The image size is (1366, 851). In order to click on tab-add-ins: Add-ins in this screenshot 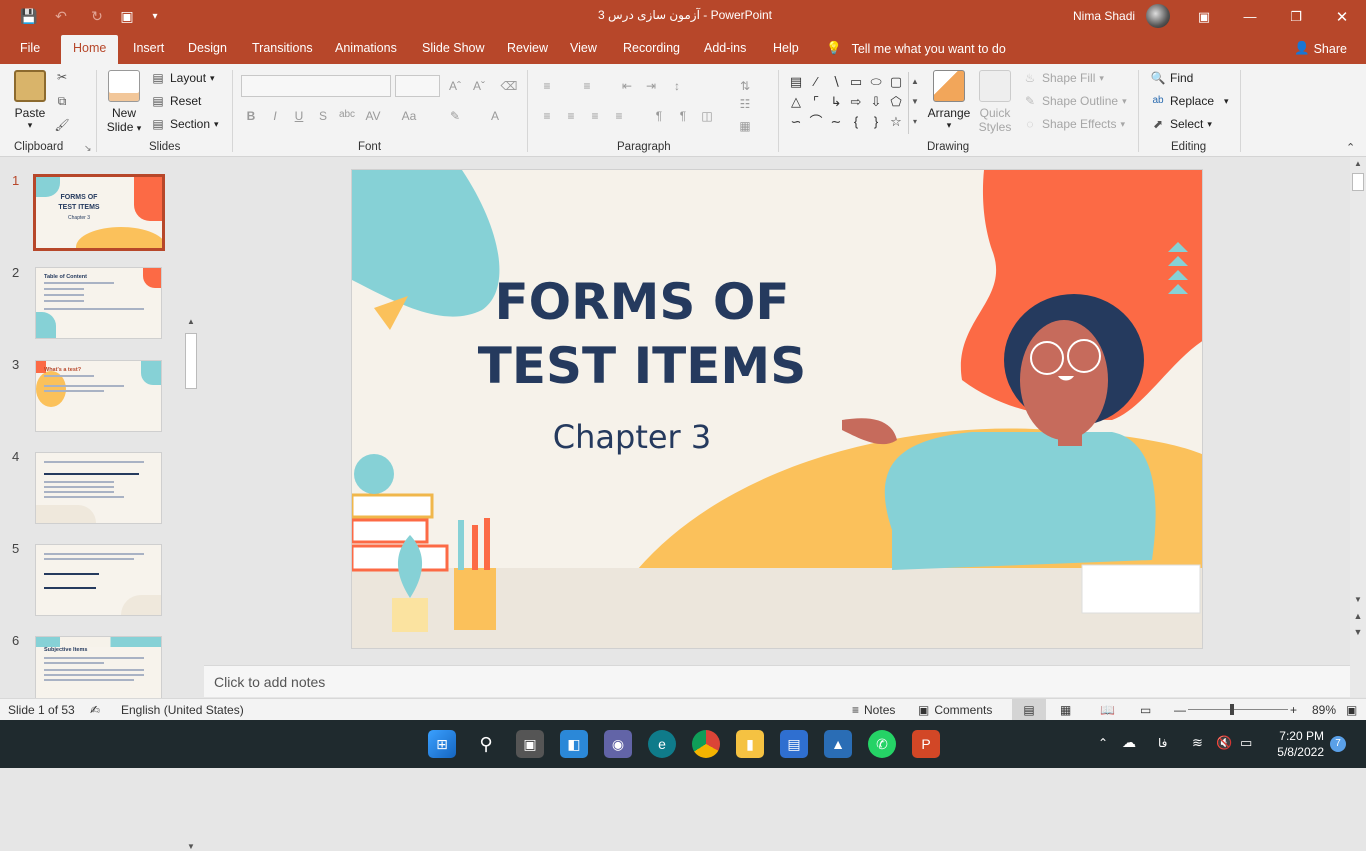, I will do `click(725, 48)`.